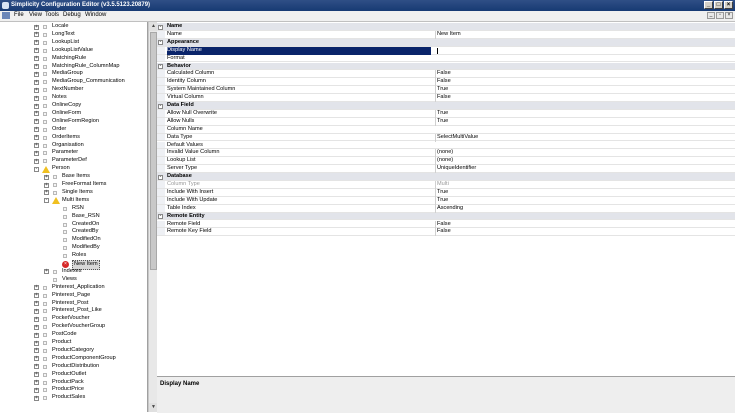  Describe the element at coordinates (446, 137) in the screenshot. I see `property-row: Data Type SelectMultiValue` at that location.